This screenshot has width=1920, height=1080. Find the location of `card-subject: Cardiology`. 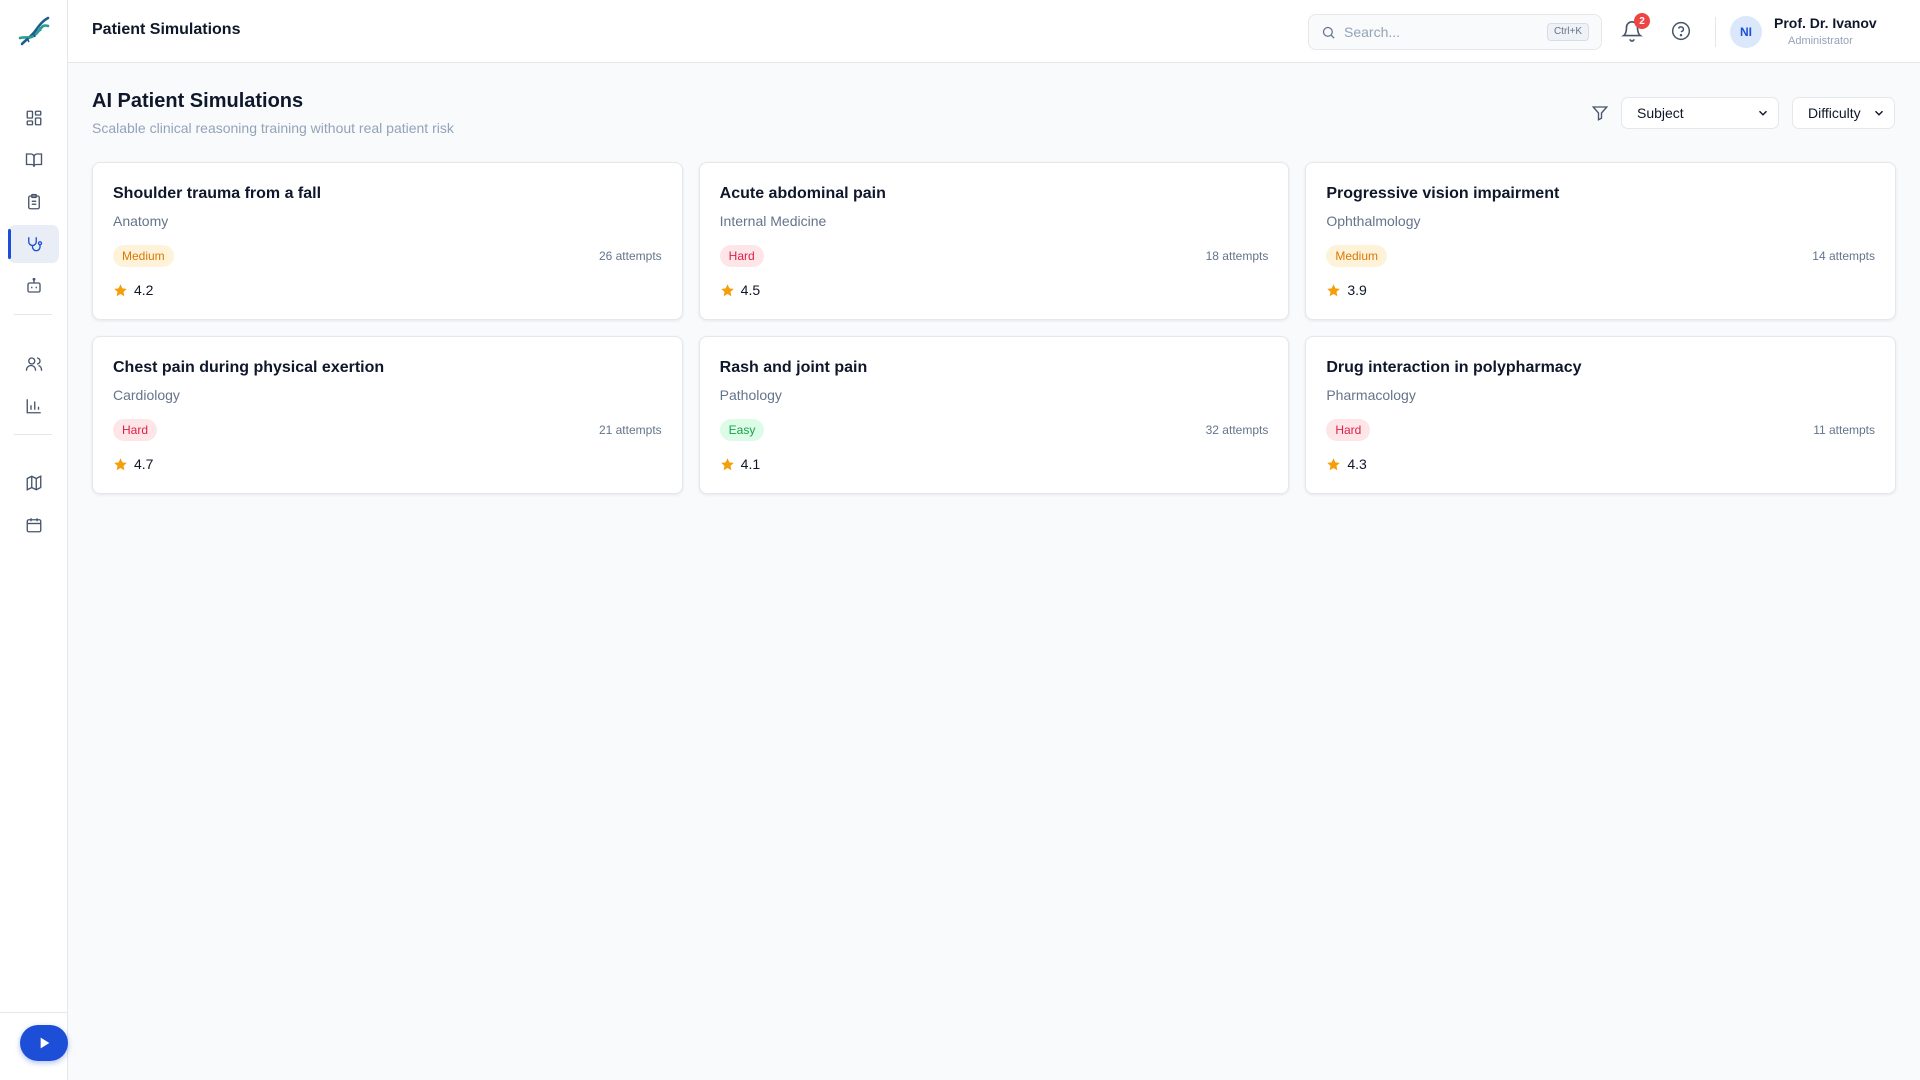

card-subject: Cardiology is located at coordinates (146, 395).